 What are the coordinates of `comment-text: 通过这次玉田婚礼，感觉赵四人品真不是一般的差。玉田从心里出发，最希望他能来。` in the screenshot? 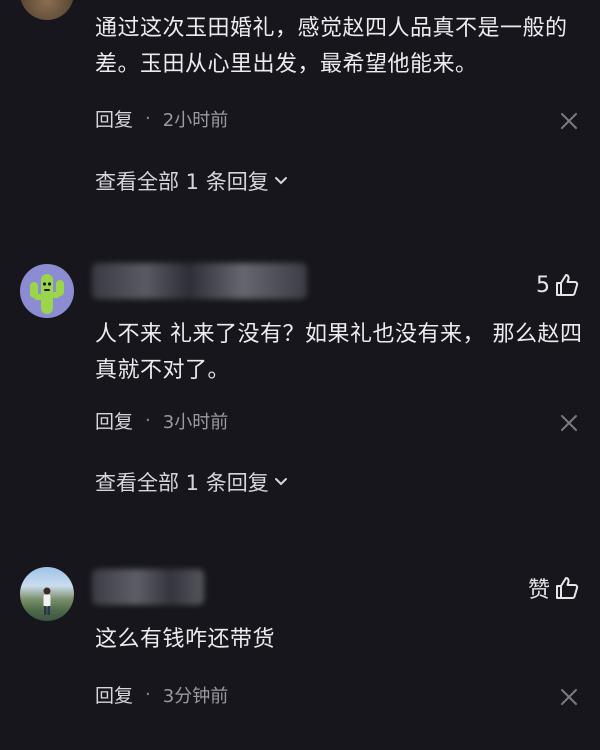 It's located at (331, 46).